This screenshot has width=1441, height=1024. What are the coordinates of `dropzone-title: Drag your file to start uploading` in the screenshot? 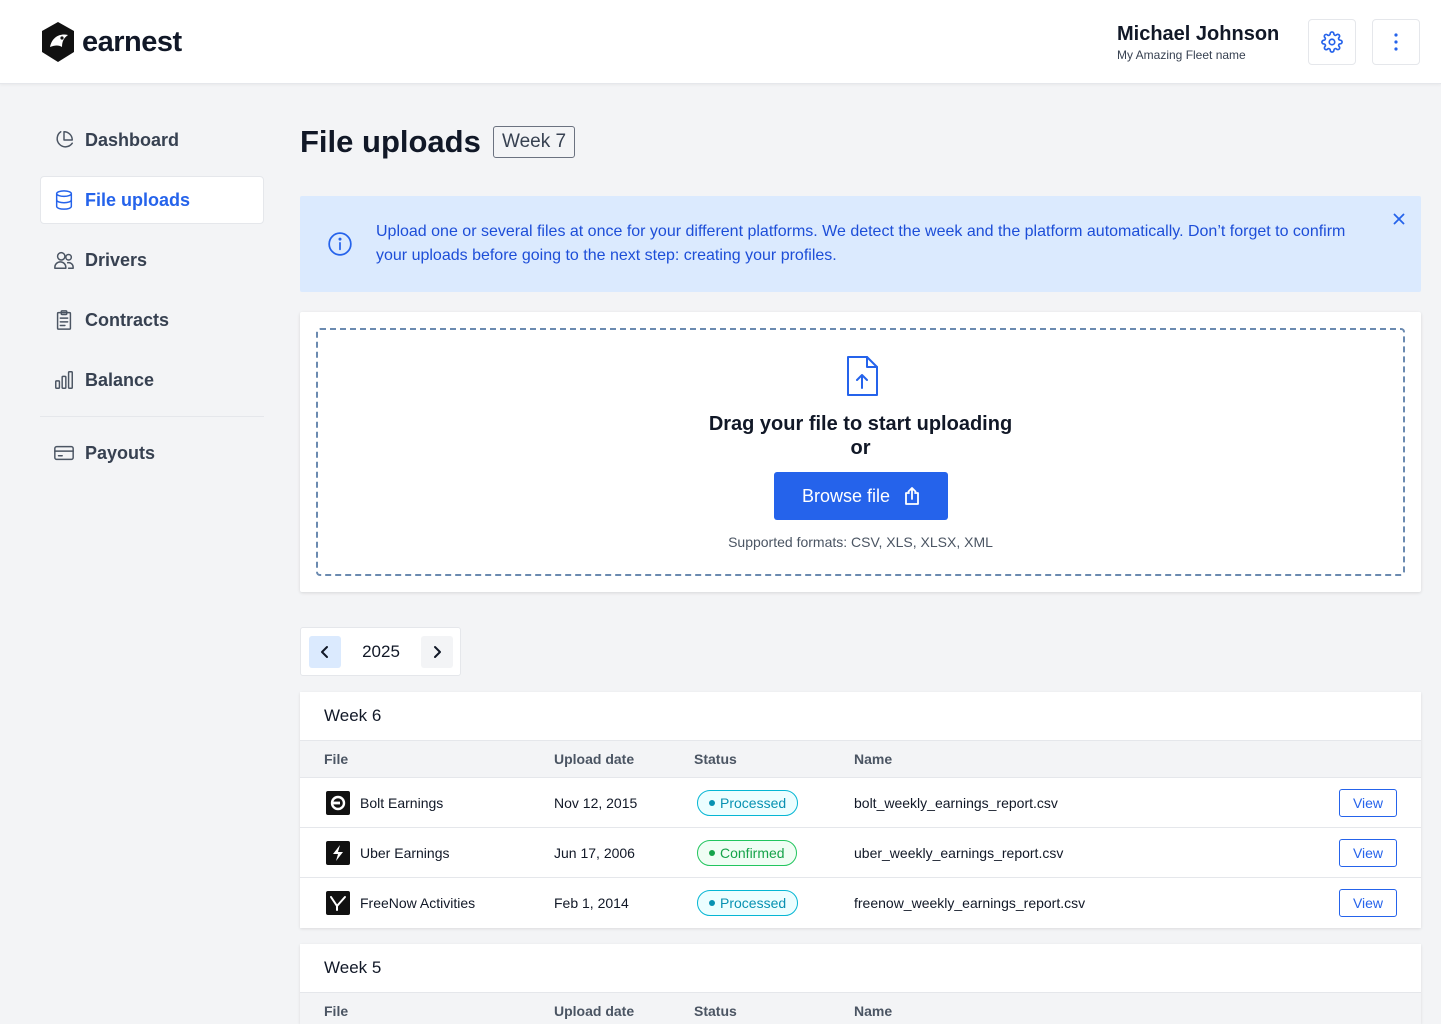 It's located at (860, 424).